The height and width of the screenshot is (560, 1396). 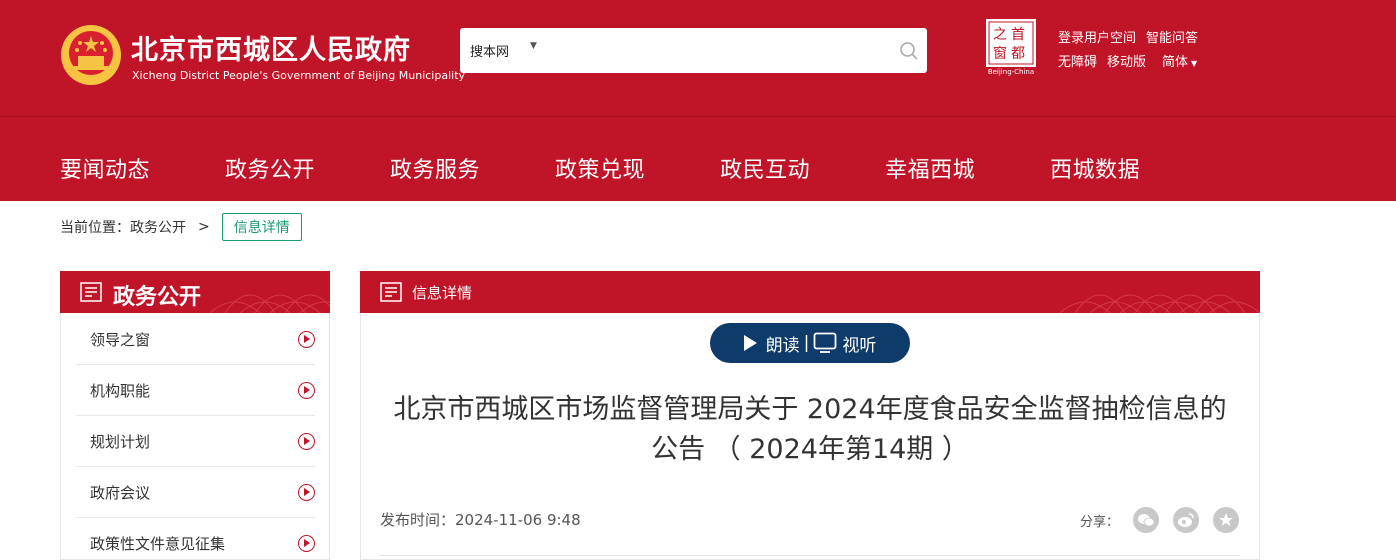 I want to click on read-aloud-button: 朗读, so click(x=783, y=343).